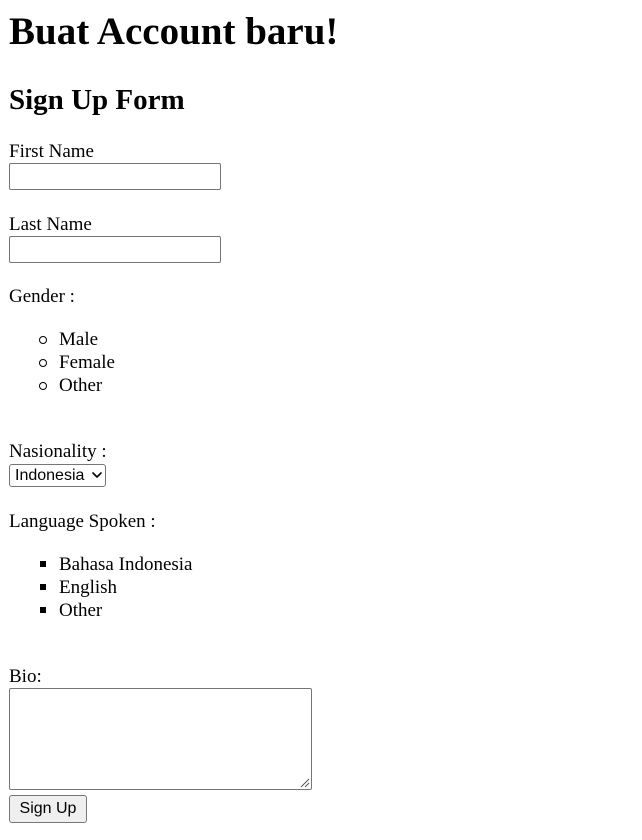 The image size is (642, 840). What do you see at coordinates (51, 151) in the screenshot?
I see `first-name-label: First Name` at bounding box center [51, 151].